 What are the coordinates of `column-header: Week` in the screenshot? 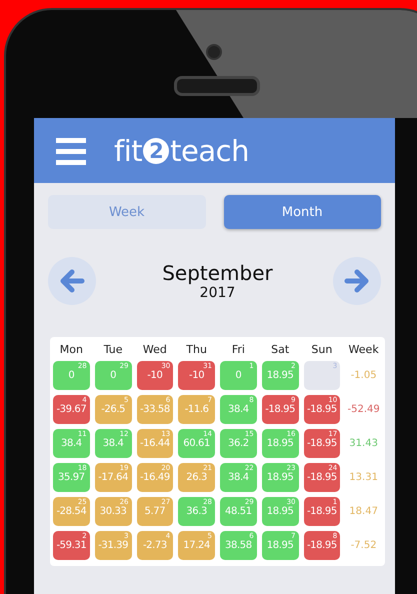 It's located at (364, 349).